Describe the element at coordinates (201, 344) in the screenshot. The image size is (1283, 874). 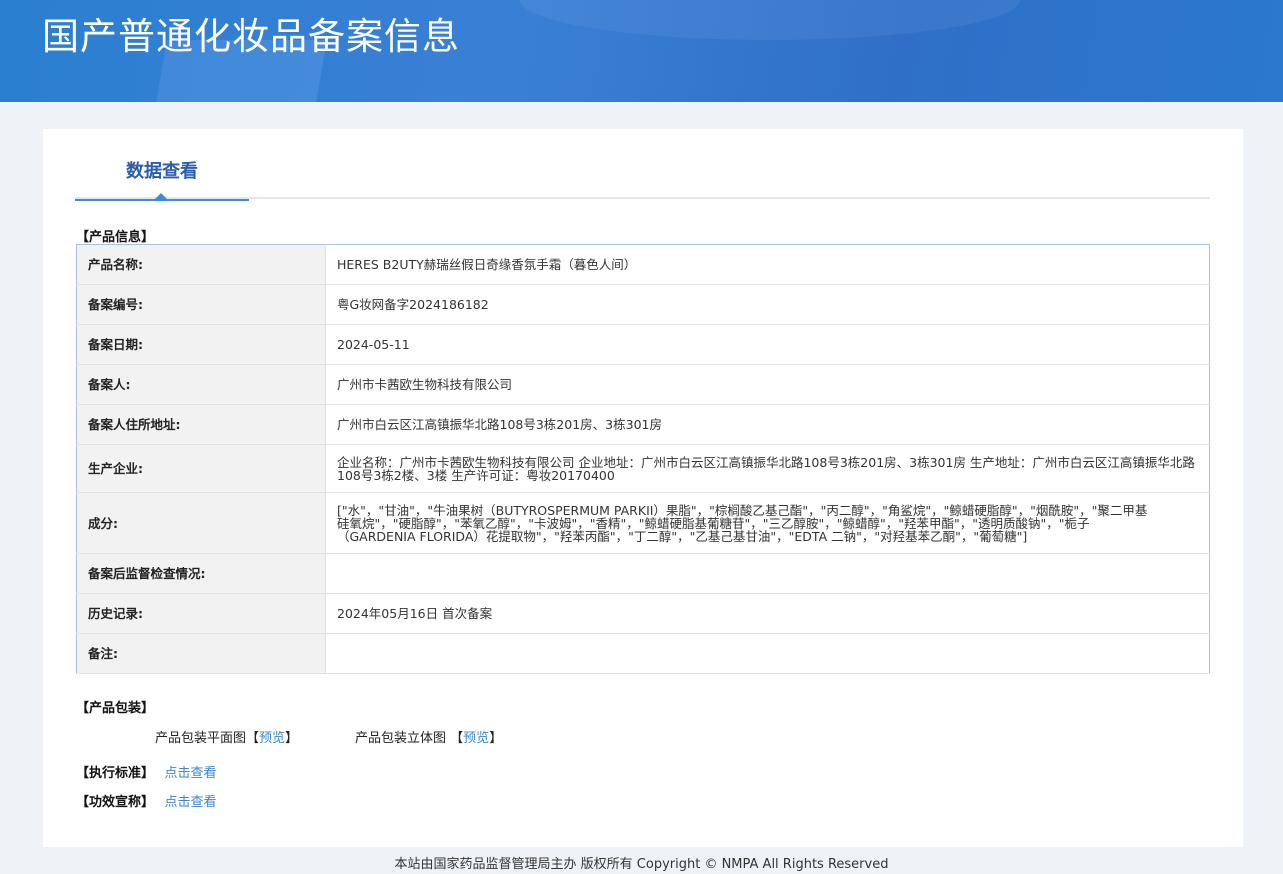
I see `filing-date-label: 备案日期:` at that location.